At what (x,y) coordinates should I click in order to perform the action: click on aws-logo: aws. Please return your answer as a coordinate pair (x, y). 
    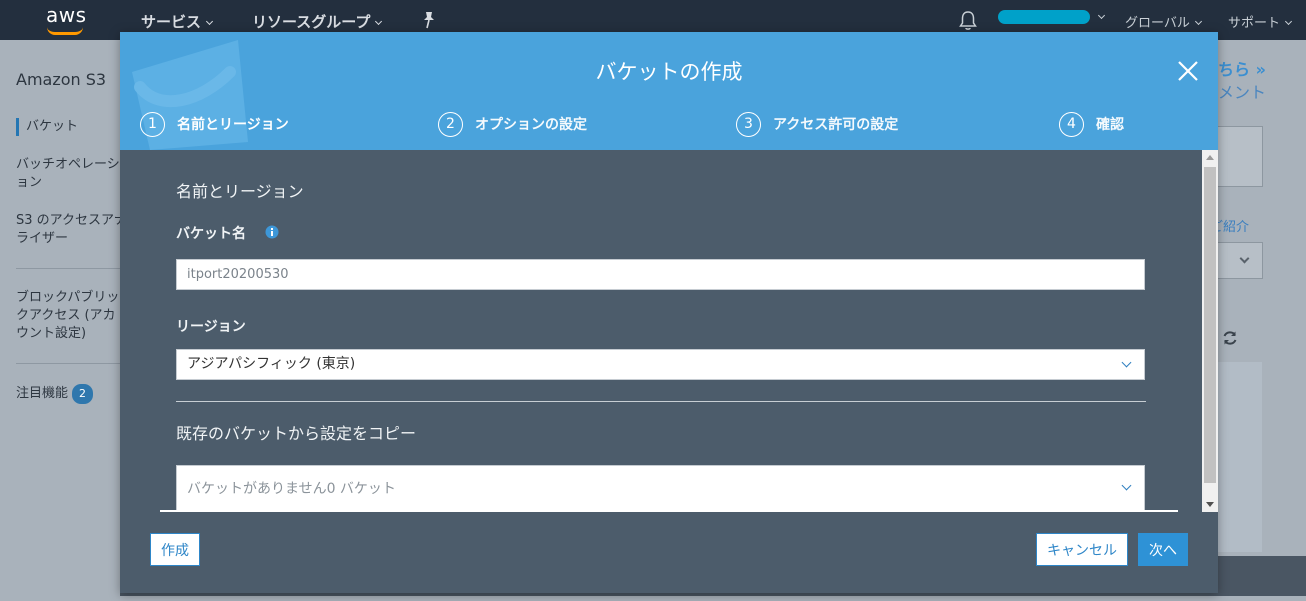
    Looking at the image, I should click on (68, 20).